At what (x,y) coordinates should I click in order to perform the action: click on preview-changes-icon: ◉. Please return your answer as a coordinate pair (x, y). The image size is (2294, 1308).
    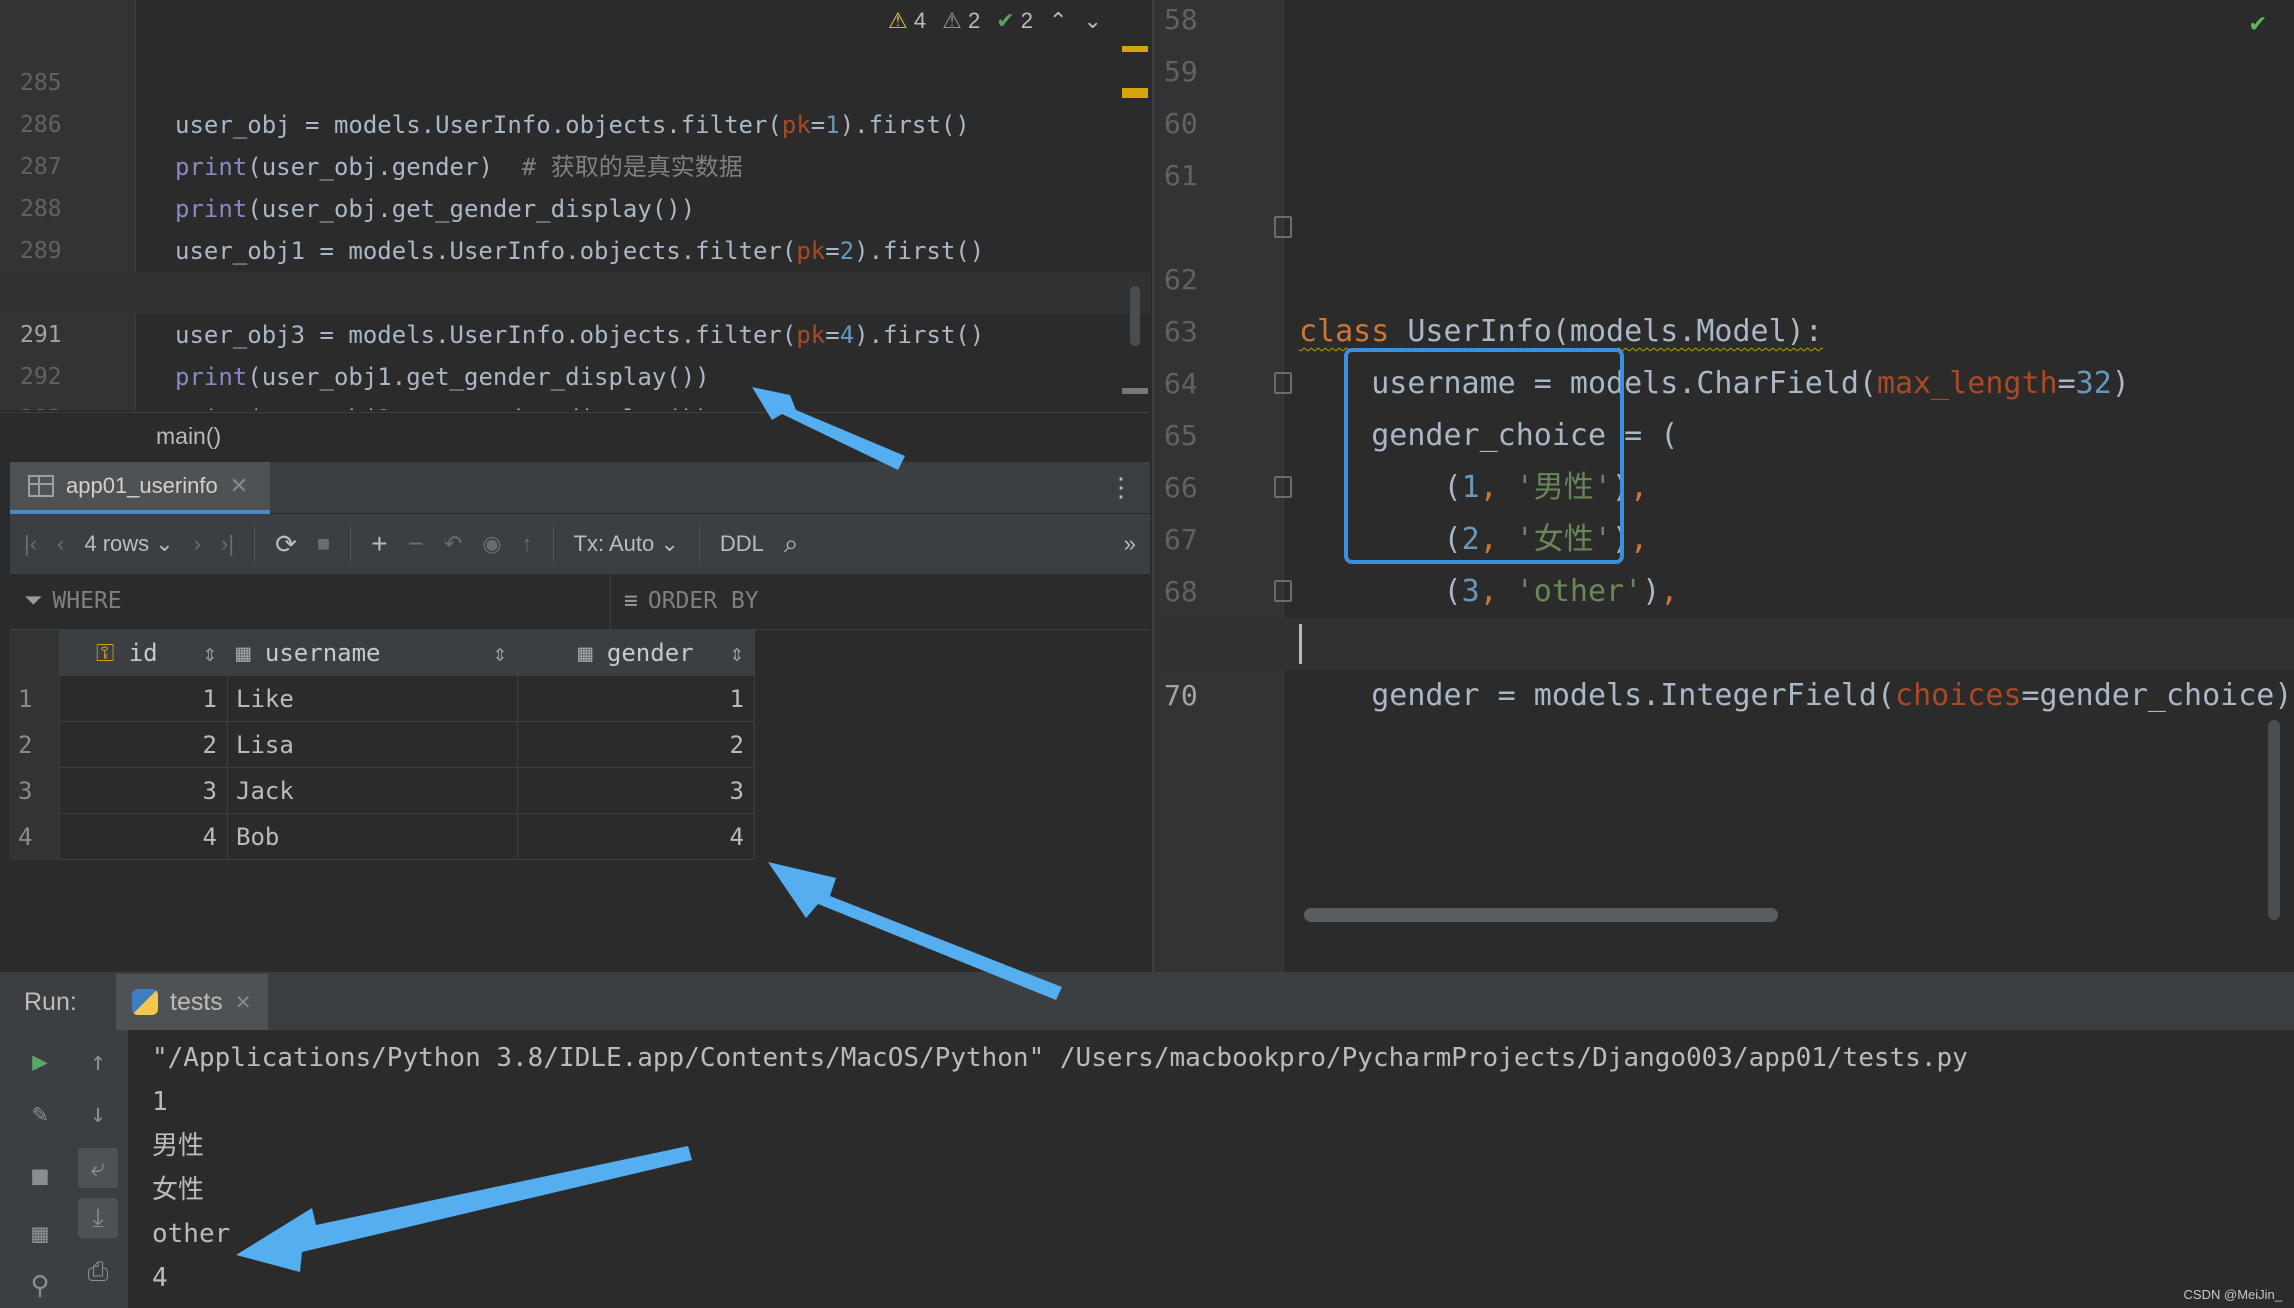
    Looking at the image, I should click on (491, 544).